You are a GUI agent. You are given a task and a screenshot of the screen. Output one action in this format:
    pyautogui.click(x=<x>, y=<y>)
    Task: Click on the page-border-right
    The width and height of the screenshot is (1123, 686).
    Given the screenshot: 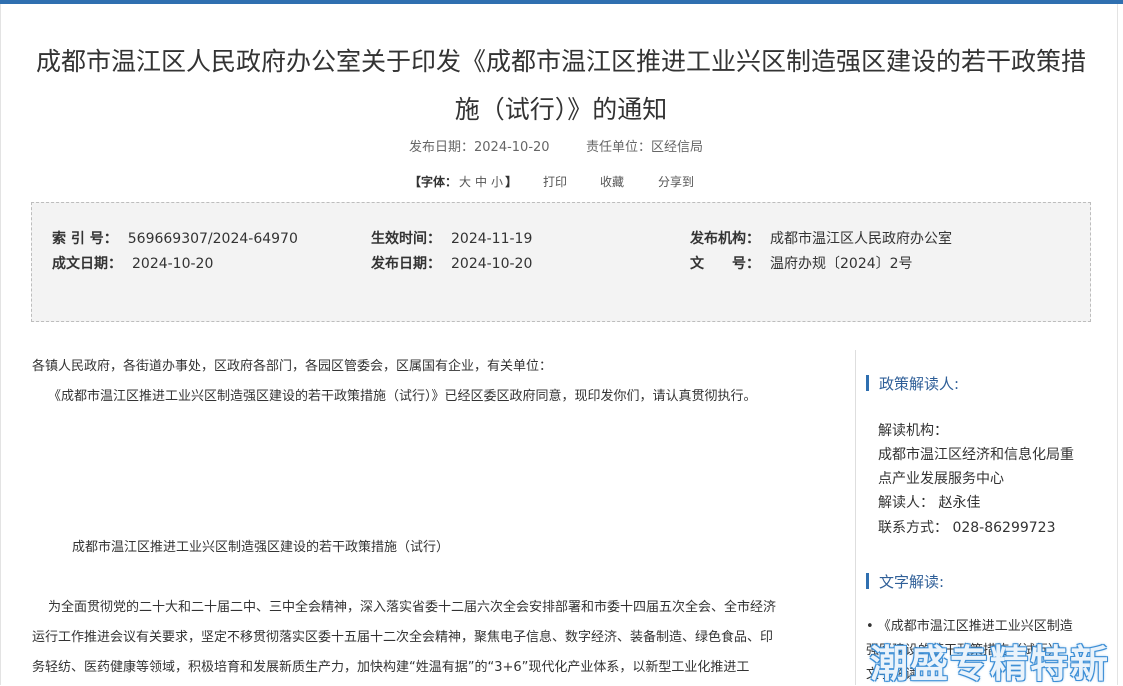 What is the action you would take?
    pyautogui.click(x=1117, y=344)
    